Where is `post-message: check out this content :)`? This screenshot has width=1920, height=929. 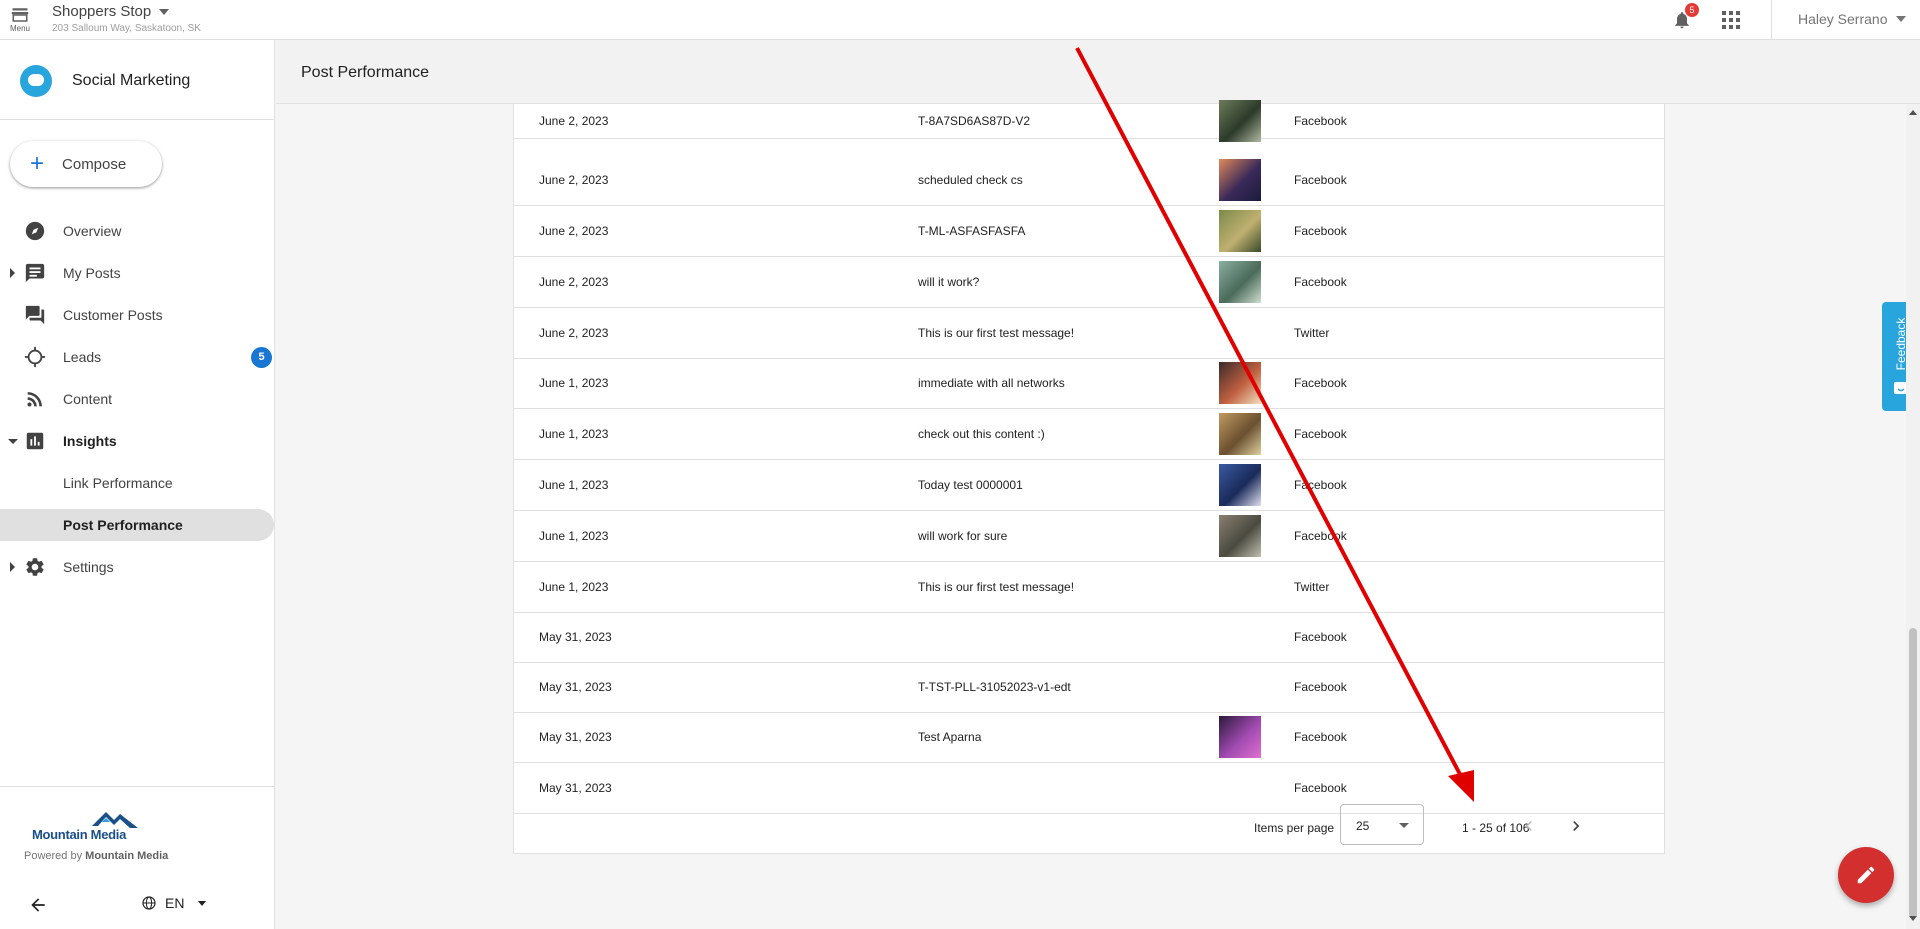
post-message: check out this content :) is located at coordinates (981, 434).